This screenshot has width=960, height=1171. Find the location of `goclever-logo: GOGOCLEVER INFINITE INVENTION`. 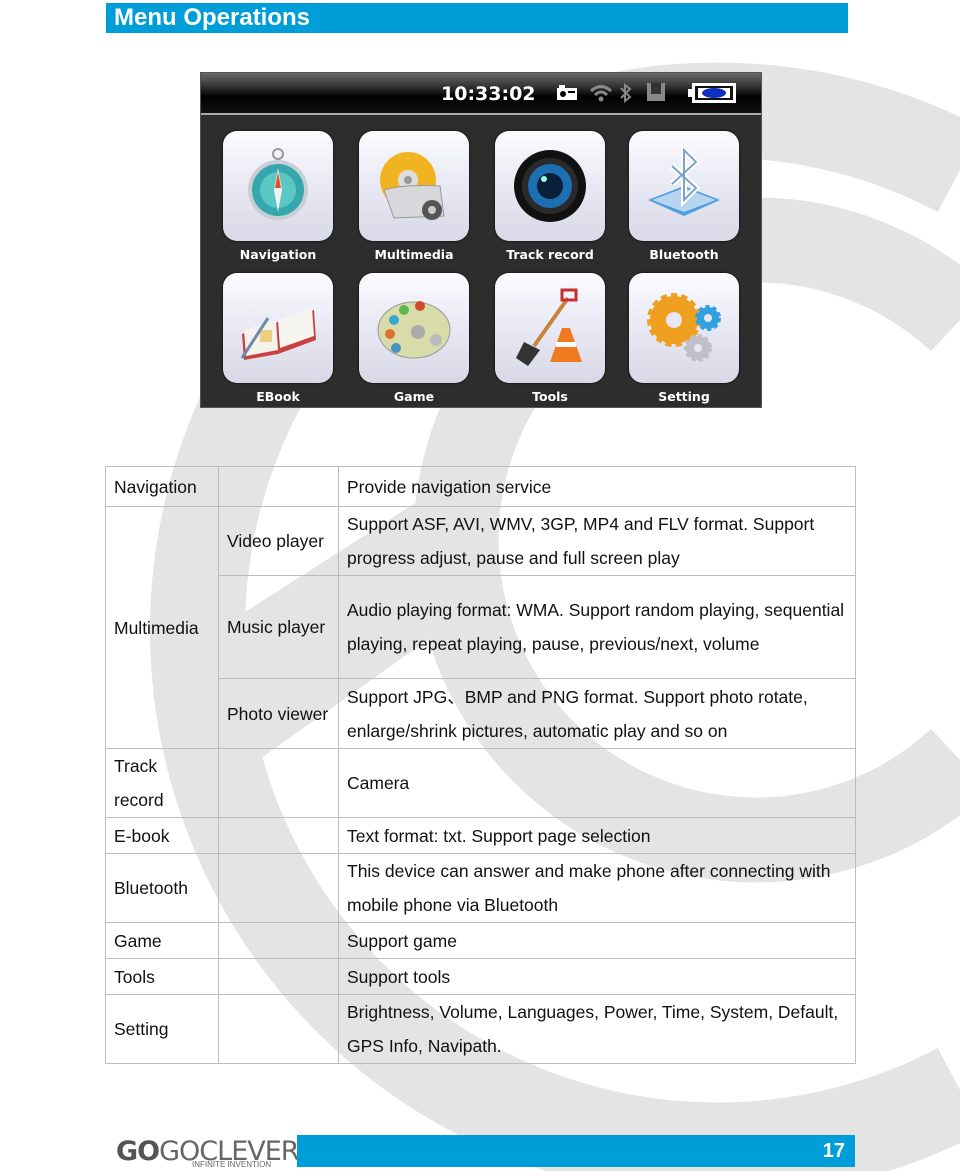

goclever-logo: GOGOCLEVER INFINITE INVENTION is located at coordinates (208, 1152).